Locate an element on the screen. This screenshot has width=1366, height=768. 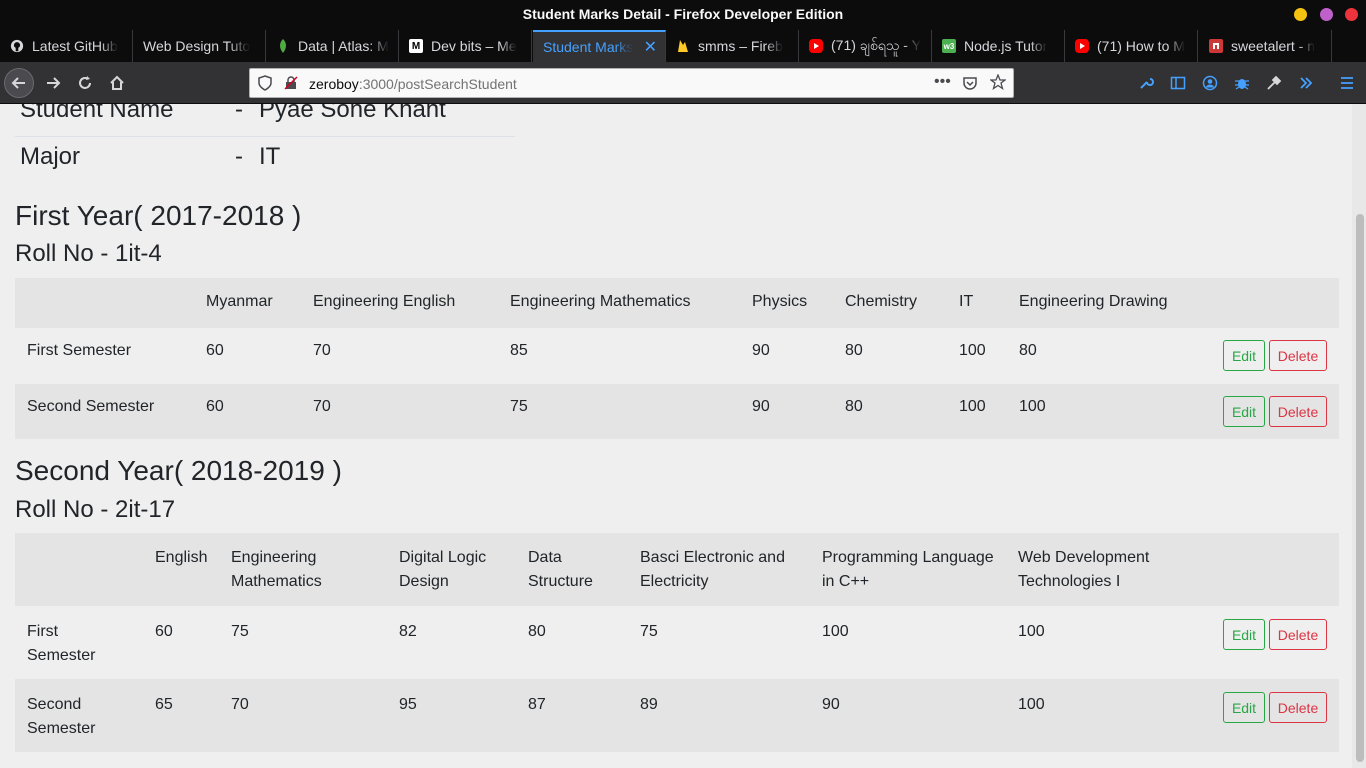
column-header: English is located at coordinates (181, 557).